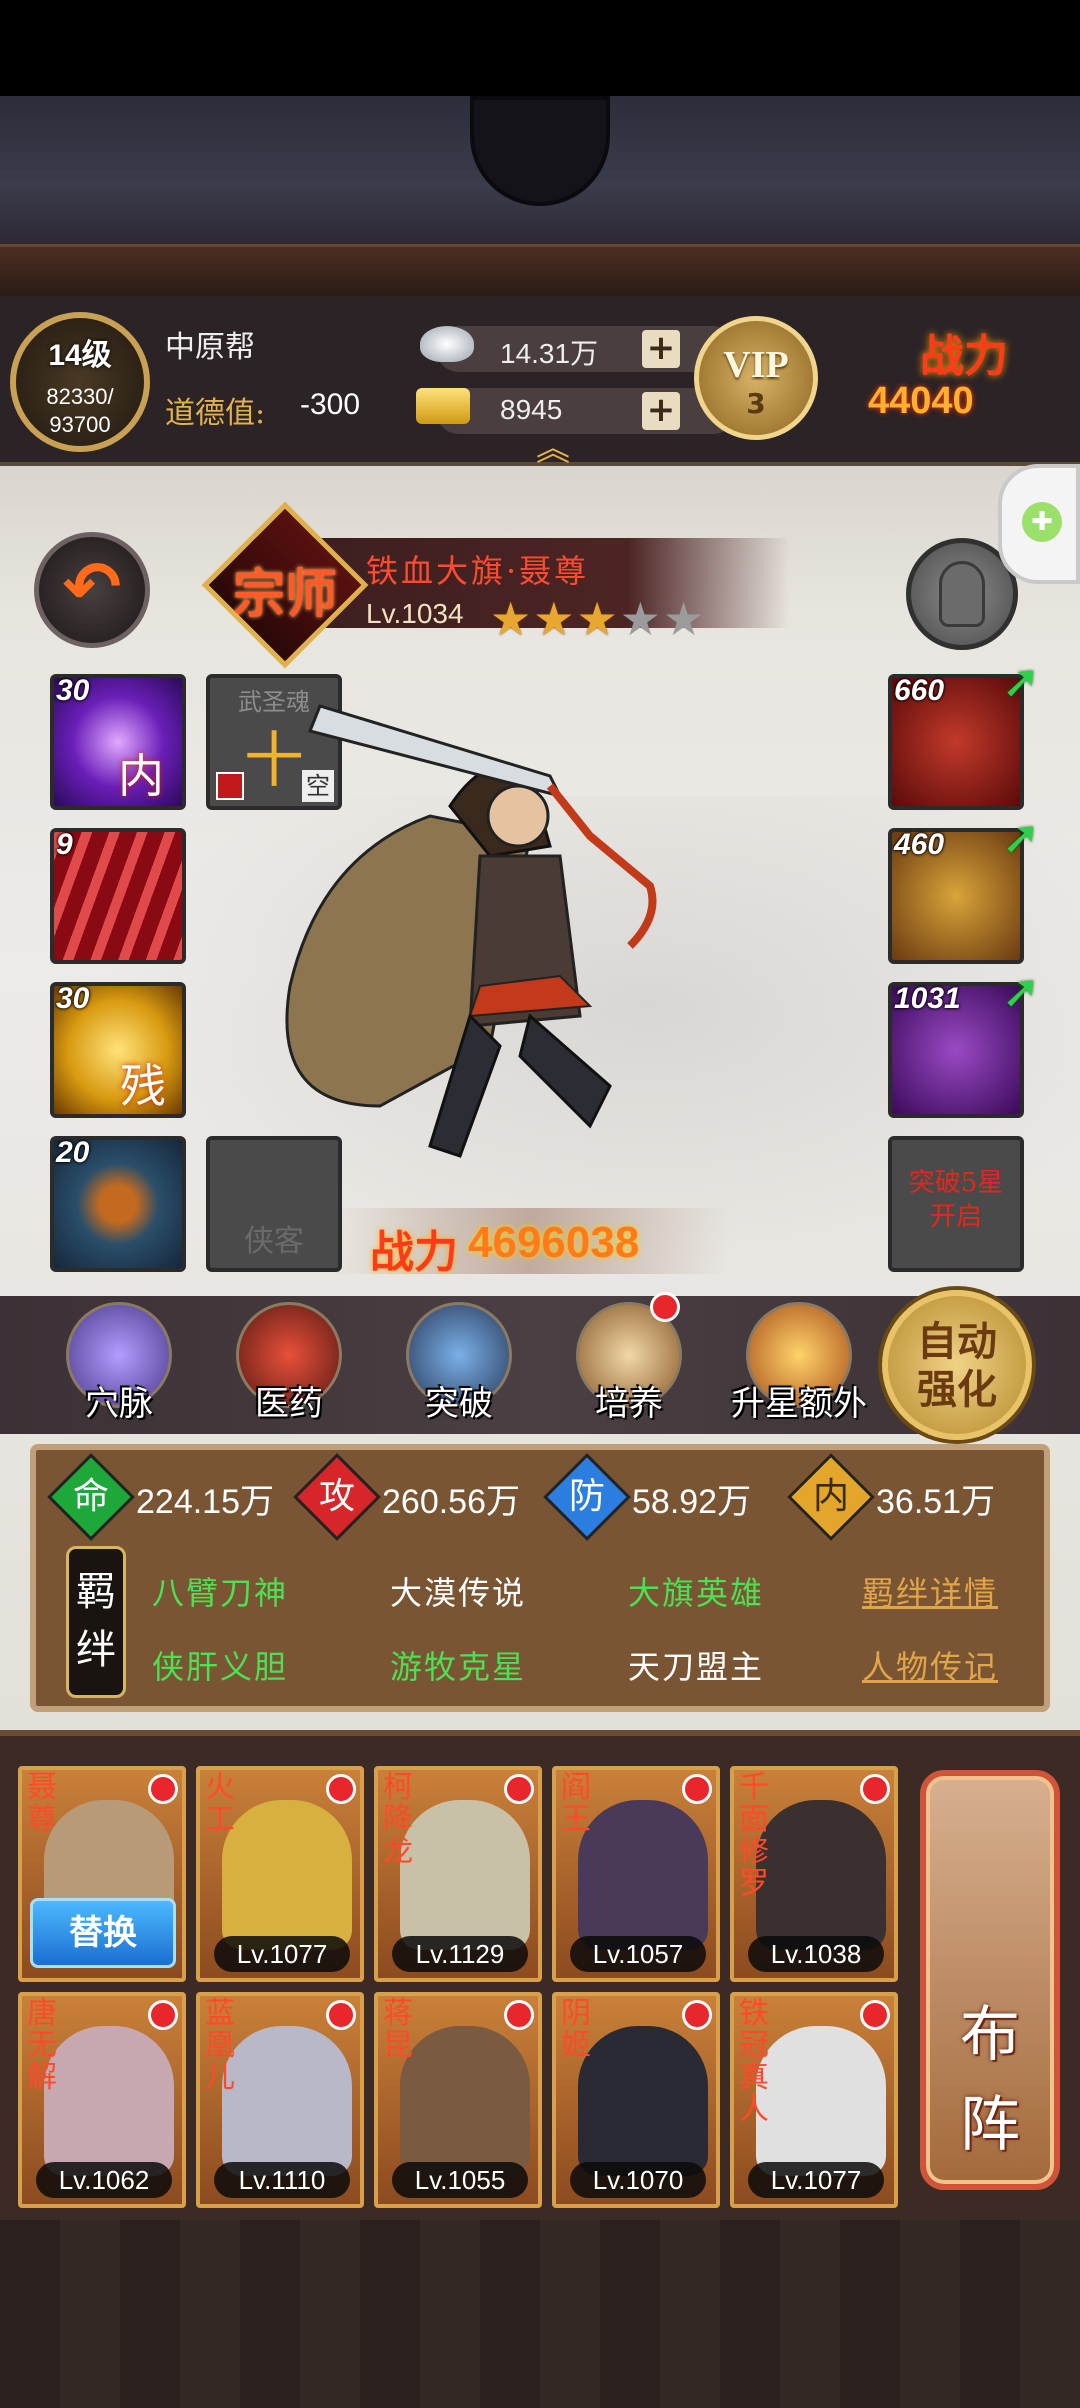 The height and width of the screenshot is (2408, 1080). I want to click on roster-hero-name: 阴姬, so click(576, 2029).